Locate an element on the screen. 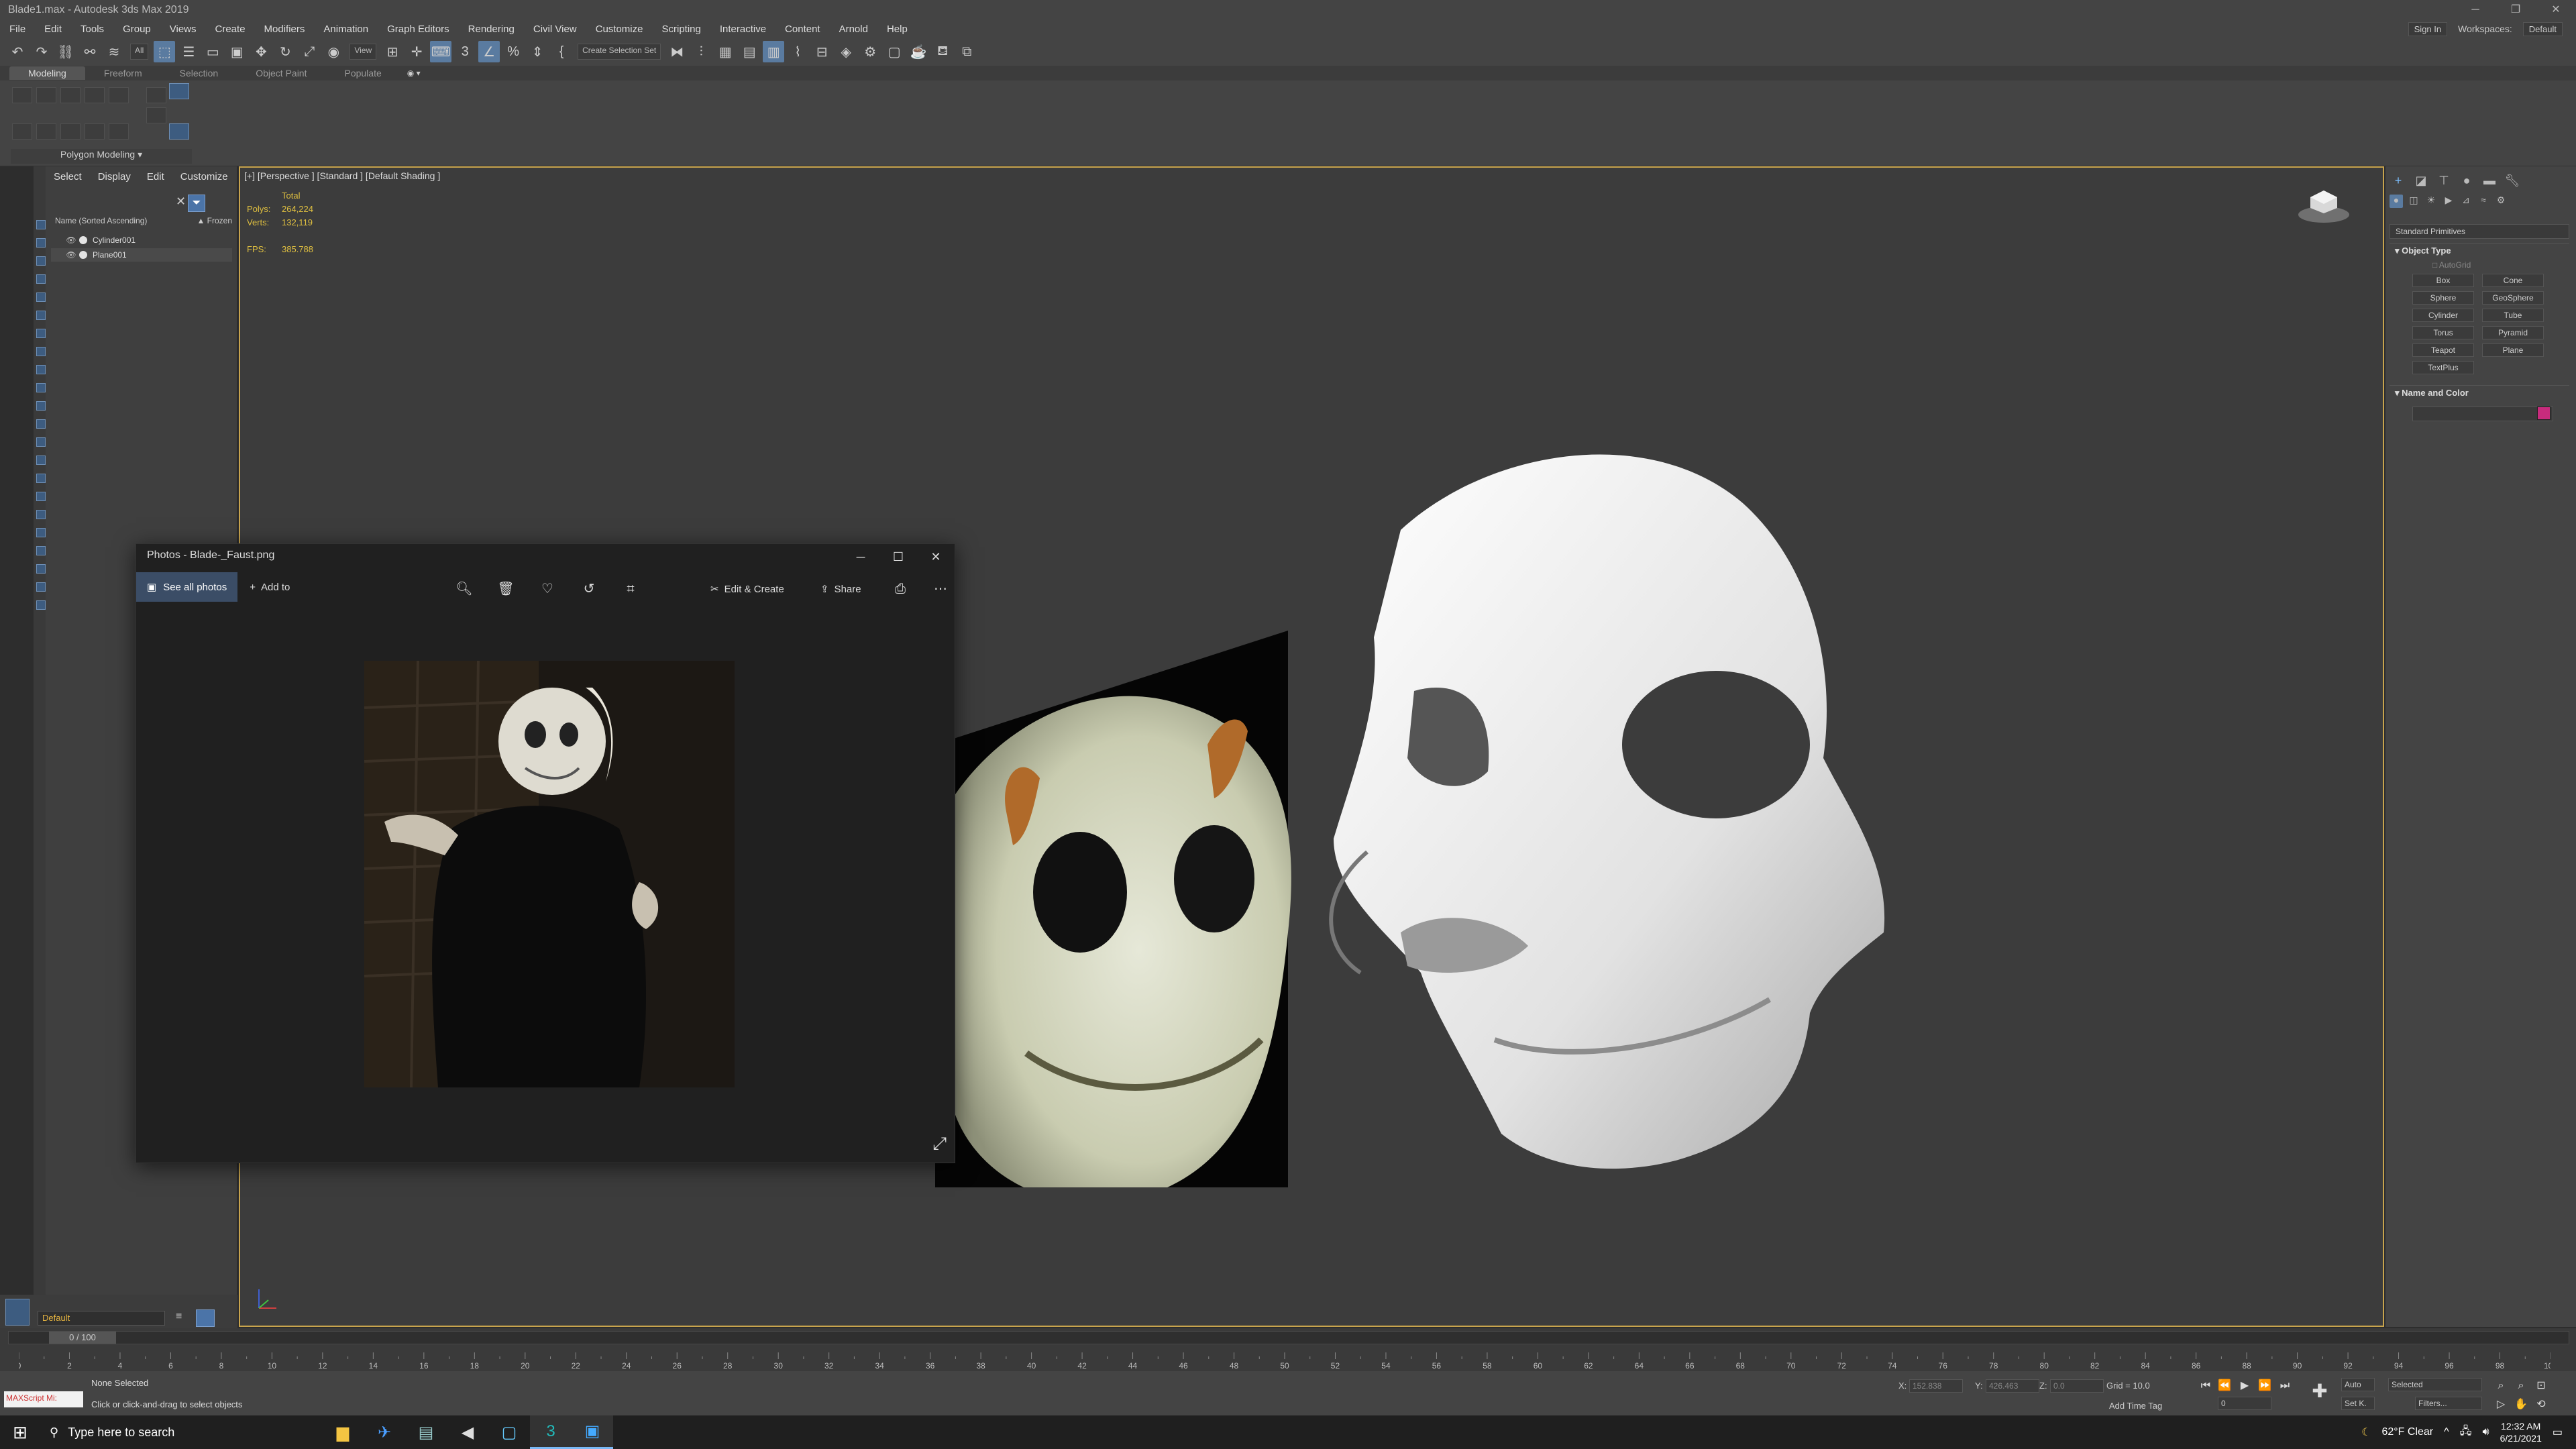 This screenshot has width=2576, height=1449. selection-filter-dropdown: All is located at coordinates (139, 52).